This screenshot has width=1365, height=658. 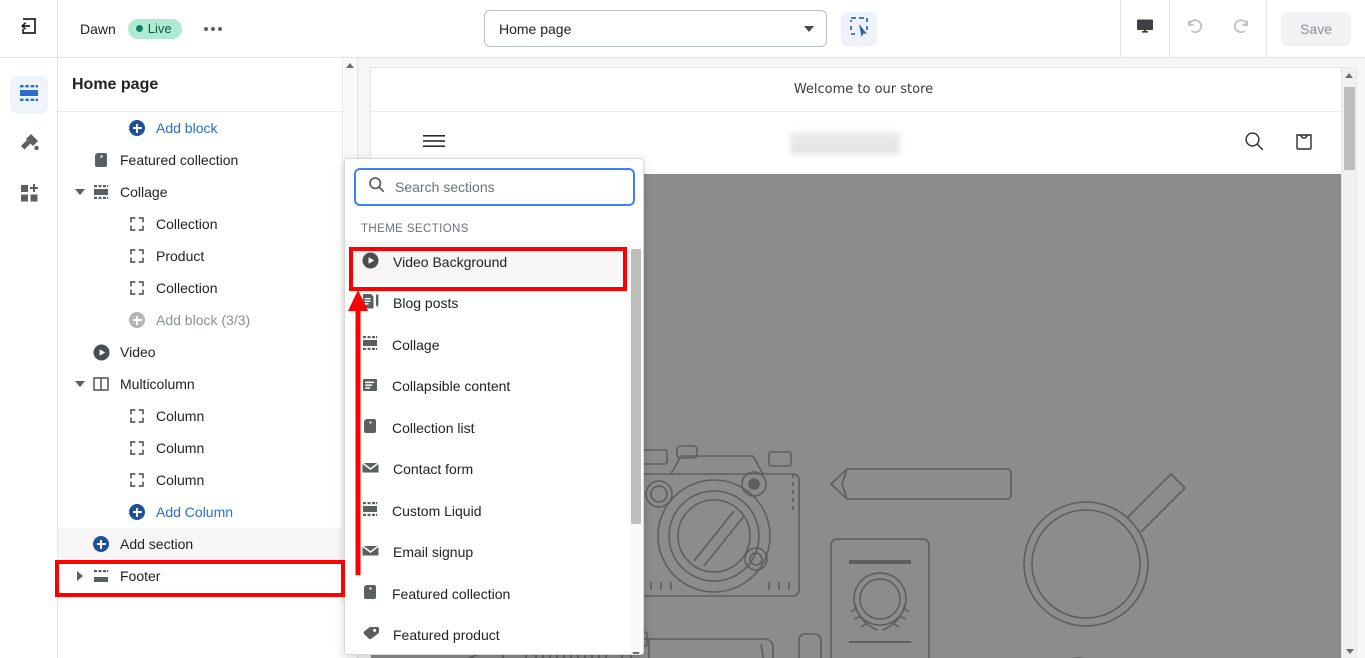 I want to click on sections-icon, so click(x=29, y=95).